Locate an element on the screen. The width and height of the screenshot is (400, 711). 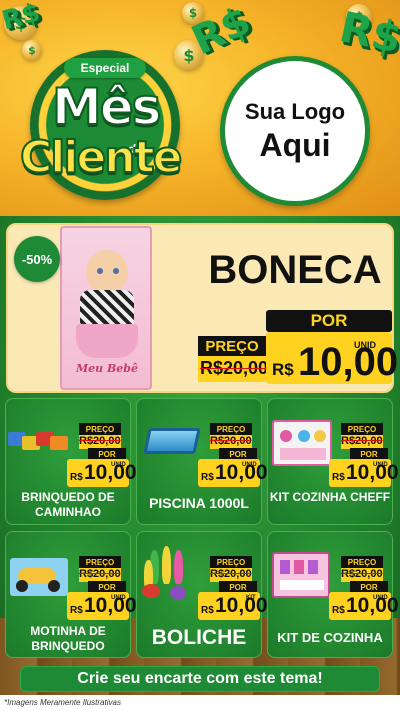
featured-por-label: POR is located at coordinates (329, 321).